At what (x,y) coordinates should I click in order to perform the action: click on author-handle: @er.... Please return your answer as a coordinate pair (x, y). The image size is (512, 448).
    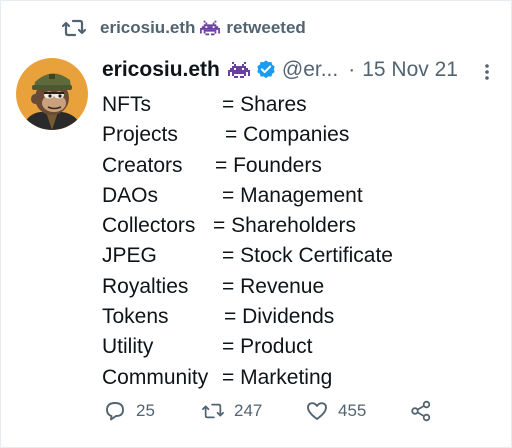
    Looking at the image, I should click on (310, 70).